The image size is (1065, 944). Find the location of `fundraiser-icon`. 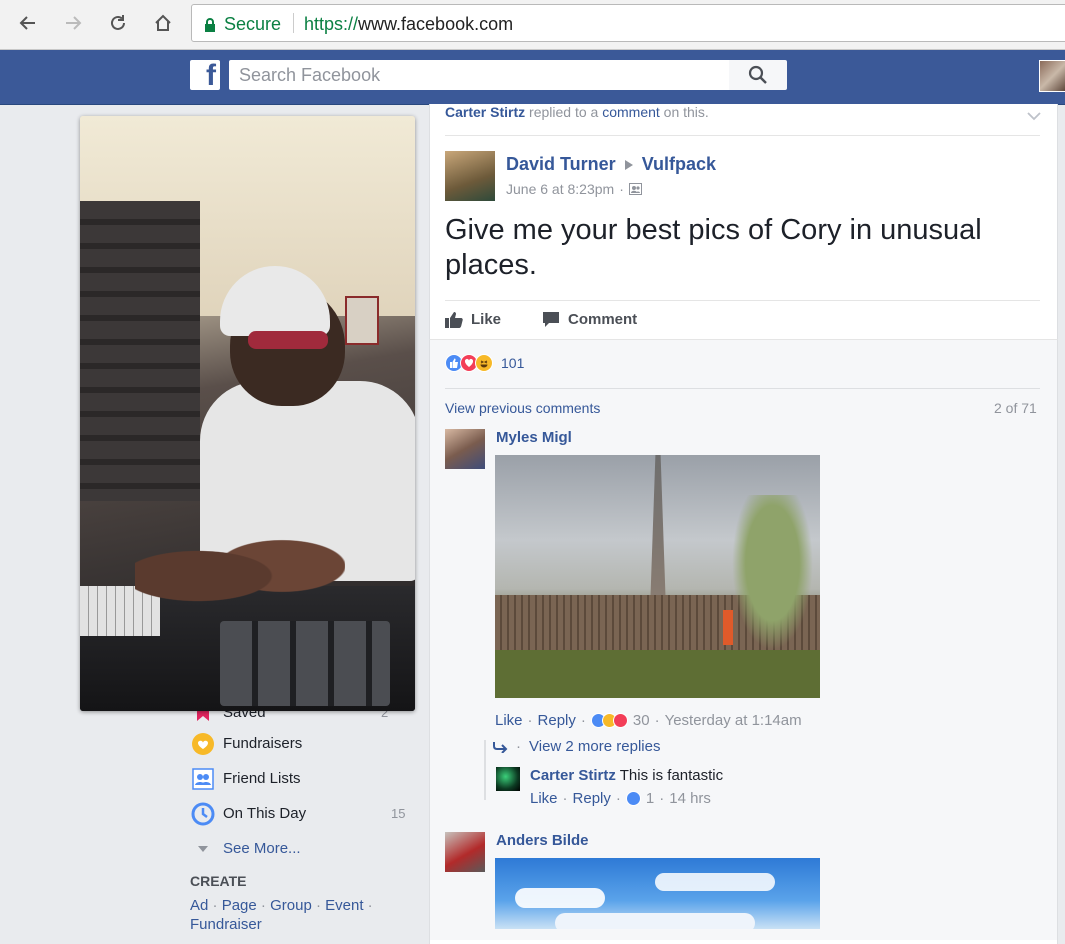

fundraiser-icon is located at coordinates (202, 743).